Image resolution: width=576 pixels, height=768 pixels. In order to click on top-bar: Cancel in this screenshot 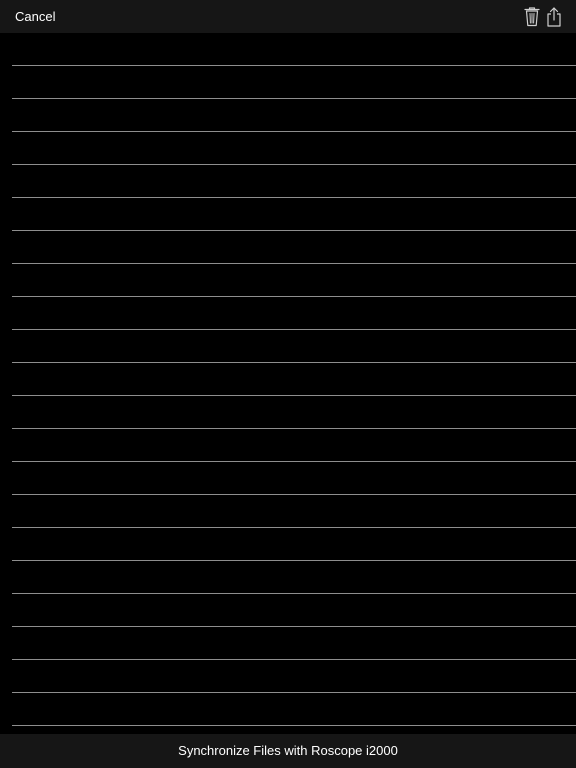, I will do `click(288, 16)`.